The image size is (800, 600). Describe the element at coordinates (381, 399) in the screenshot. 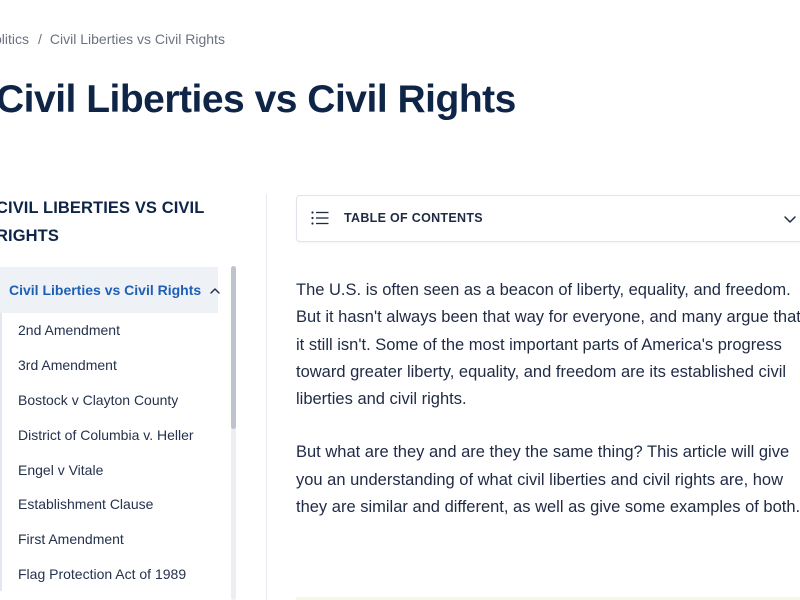

I see `article-p1-line-5: liberties and civil rights.` at that location.